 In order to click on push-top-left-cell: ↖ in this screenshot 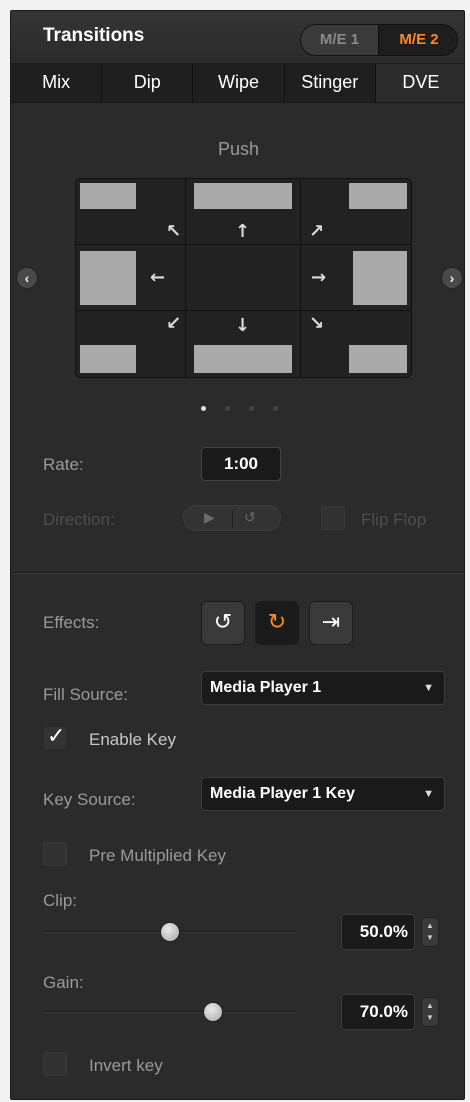, I will do `click(131, 212)`.